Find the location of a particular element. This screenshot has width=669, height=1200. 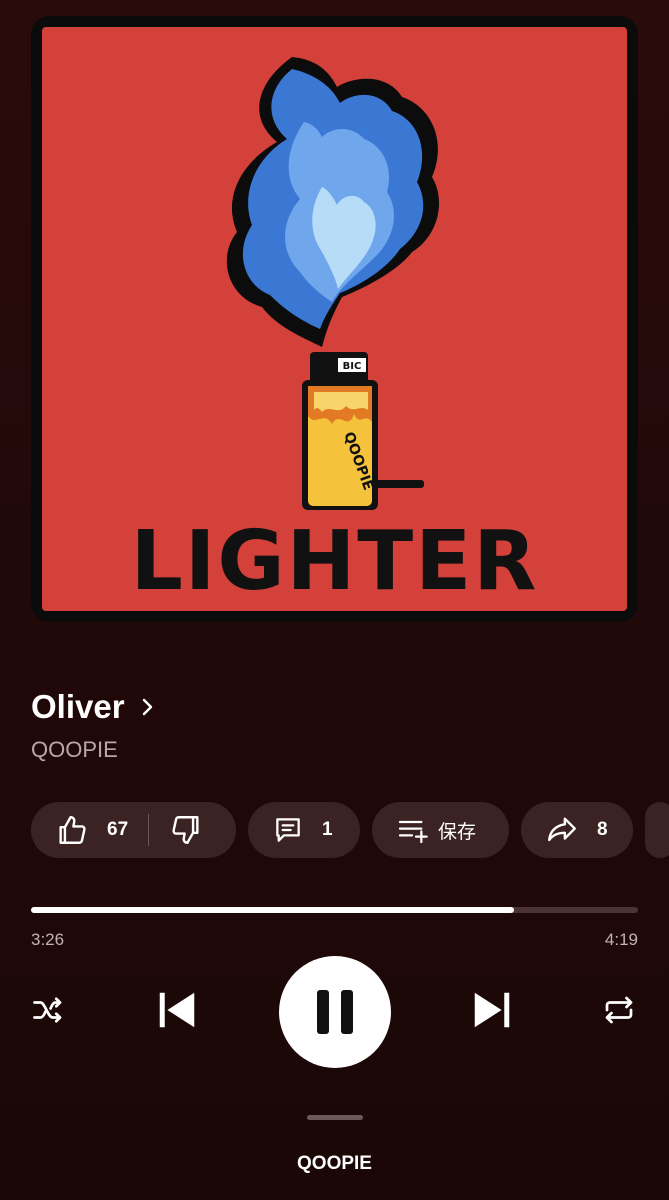

track-artist: QOOPIE is located at coordinates (74, 750).